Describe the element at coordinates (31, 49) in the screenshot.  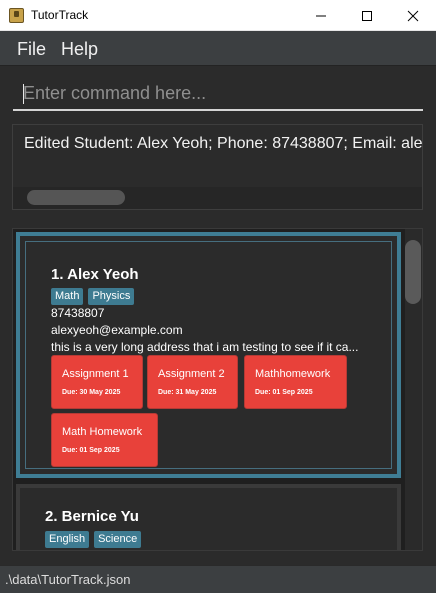
I see `menu-file: File` at that location.